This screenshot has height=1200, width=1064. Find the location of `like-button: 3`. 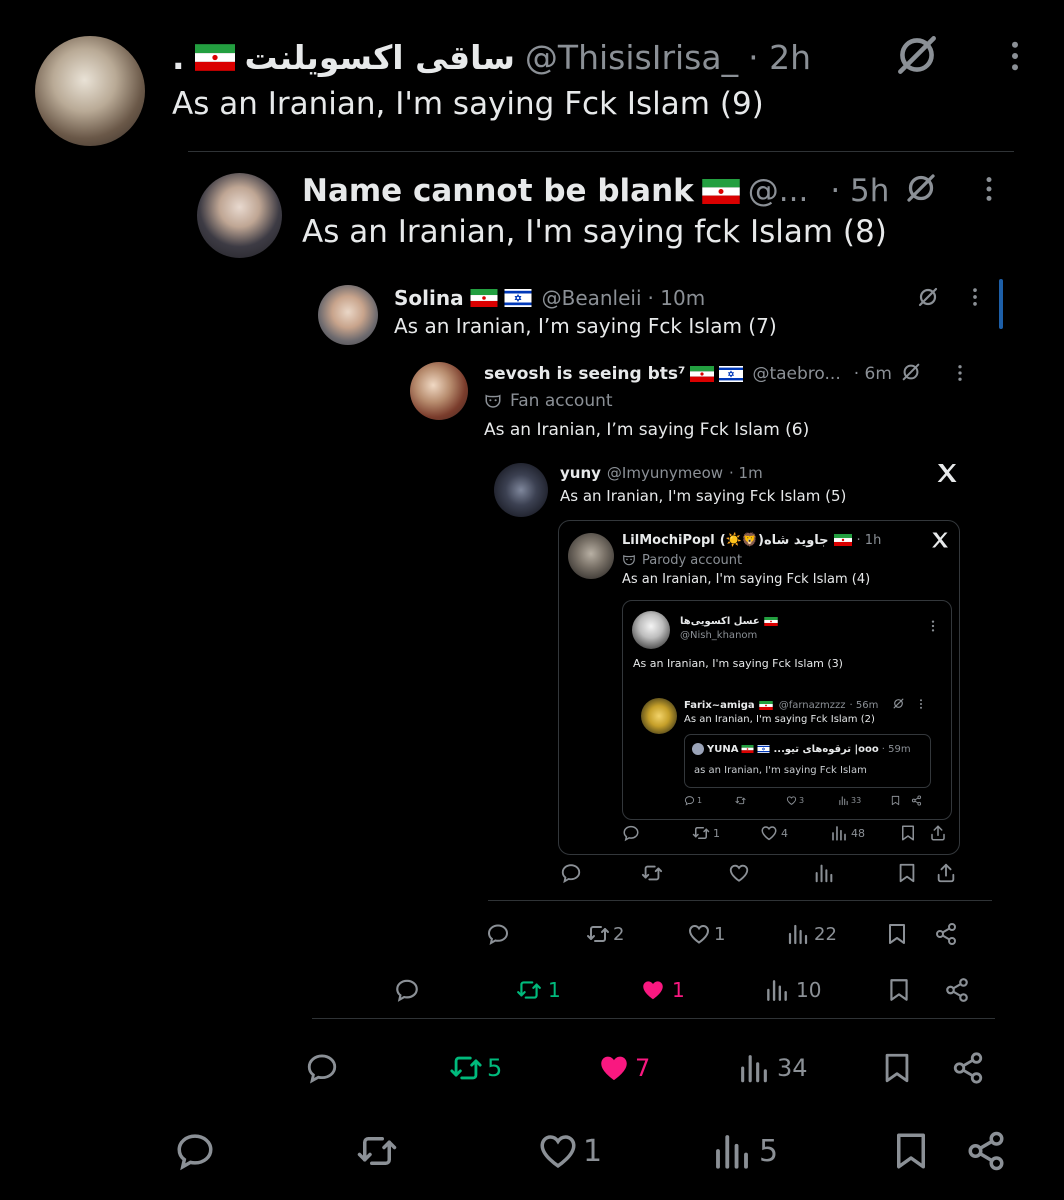

like-button: 3 is located at coordinates (795, 800).